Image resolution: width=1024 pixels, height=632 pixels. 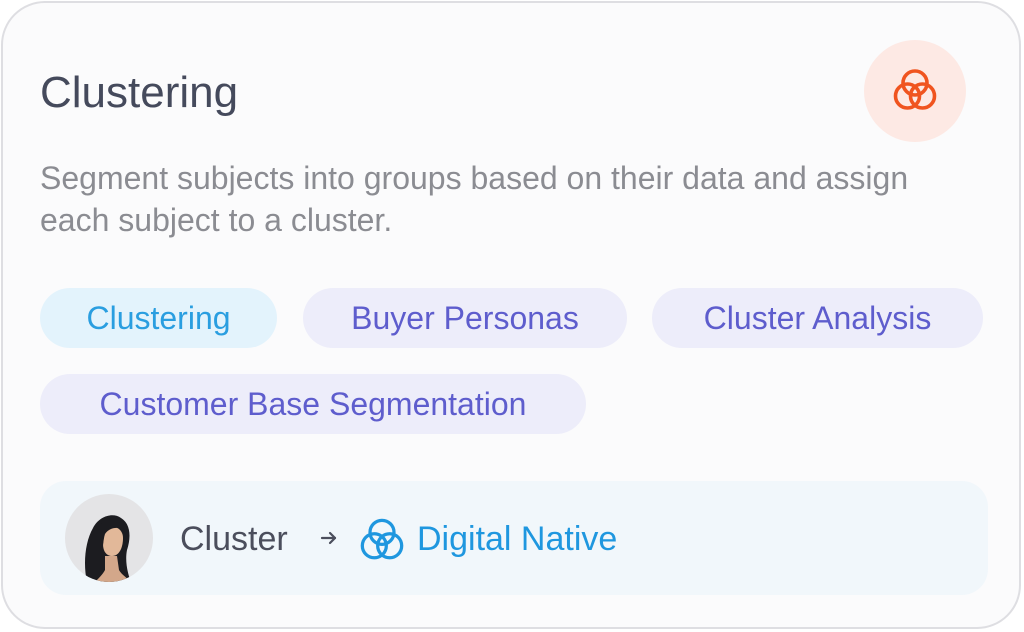 I want to click on tag-customer-base-segmentation: Customer Base Segmentation, so click(x=313, y=404).